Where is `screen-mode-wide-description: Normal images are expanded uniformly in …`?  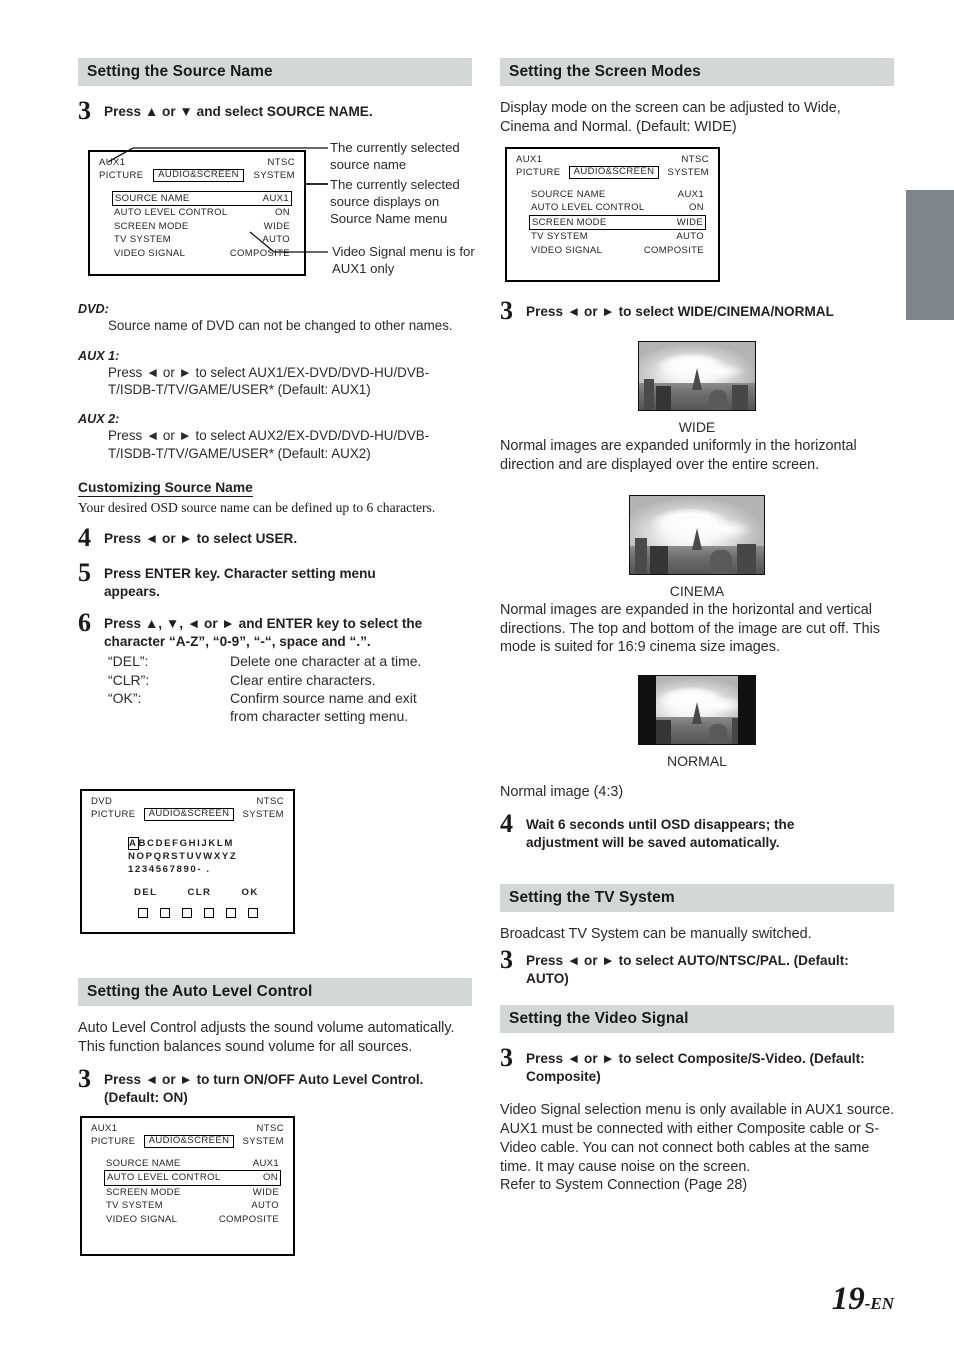
screen-mode-wide-description: Normal images are expanded uniformly in … is located at coordinates (678, 456).